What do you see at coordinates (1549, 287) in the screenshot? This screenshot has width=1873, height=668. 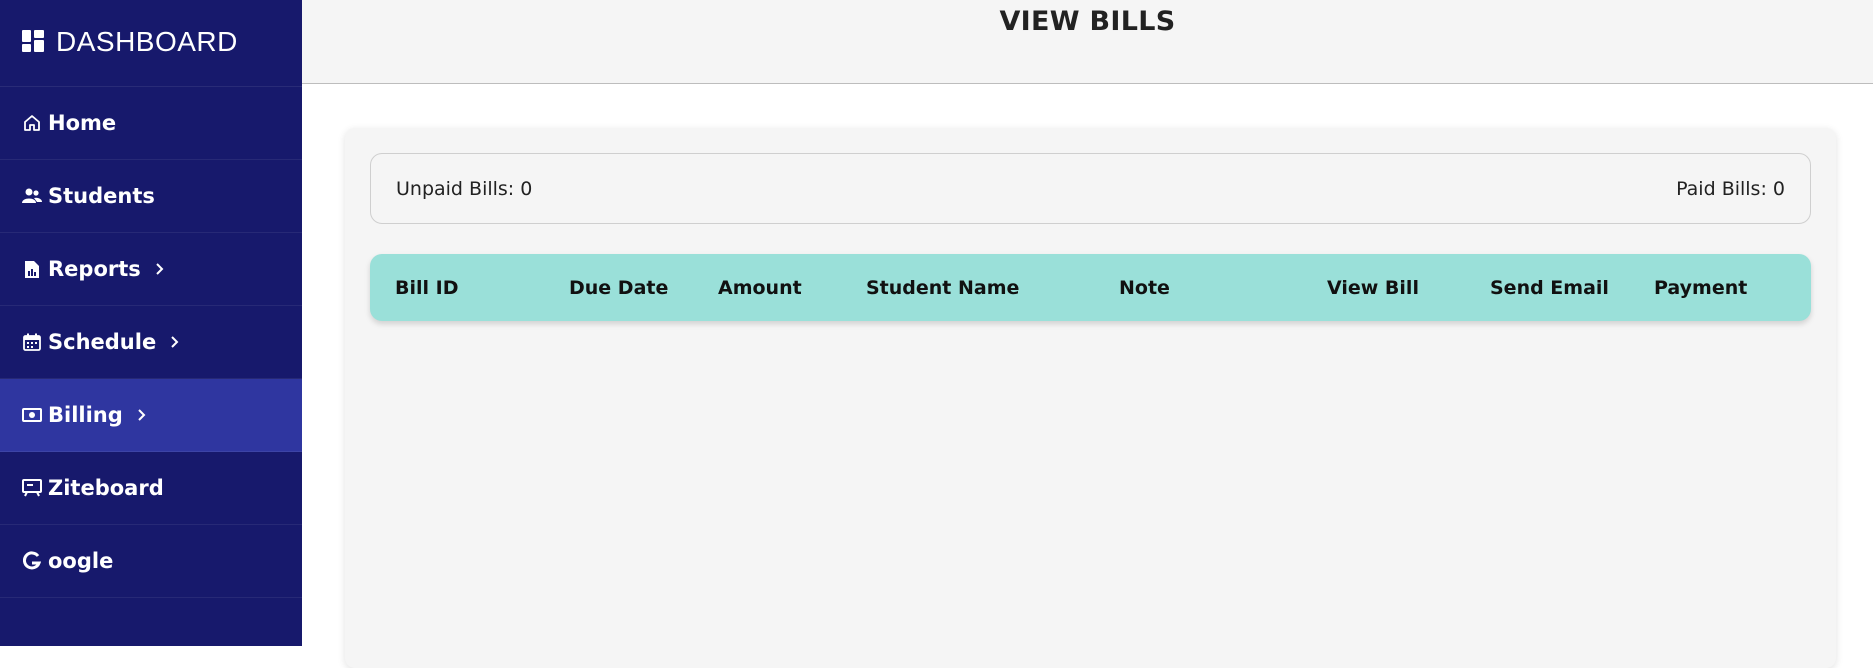 I see `column-header-send-email: Send Email` at bounding box center [1549, 287].